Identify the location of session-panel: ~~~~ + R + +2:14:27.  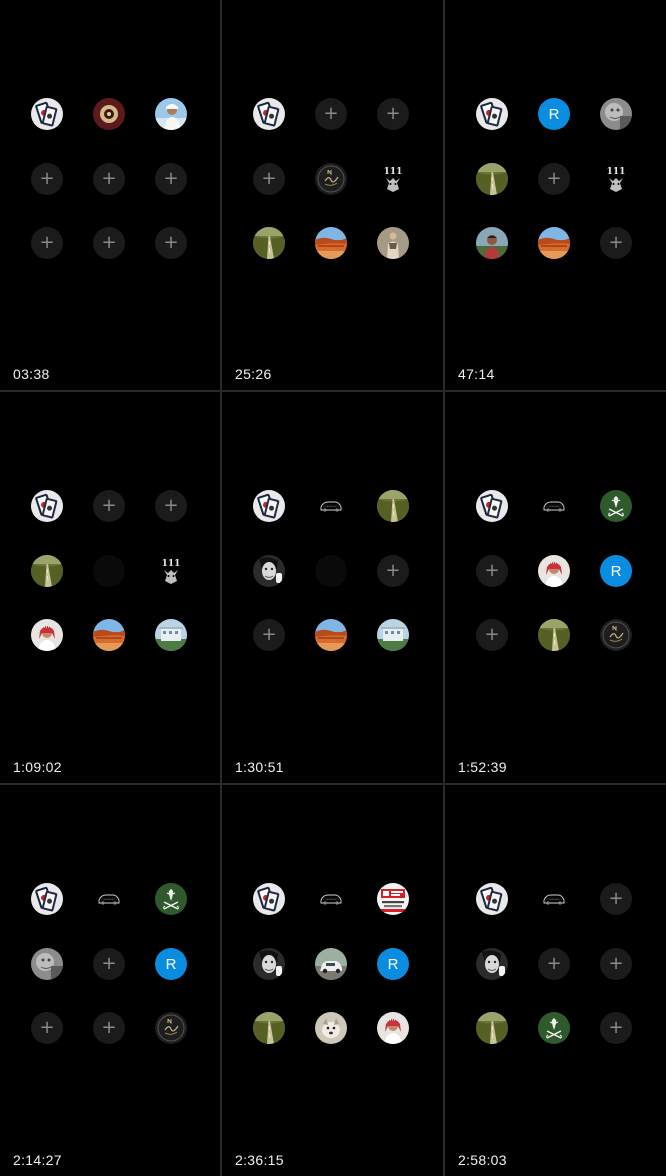
(110, 980).